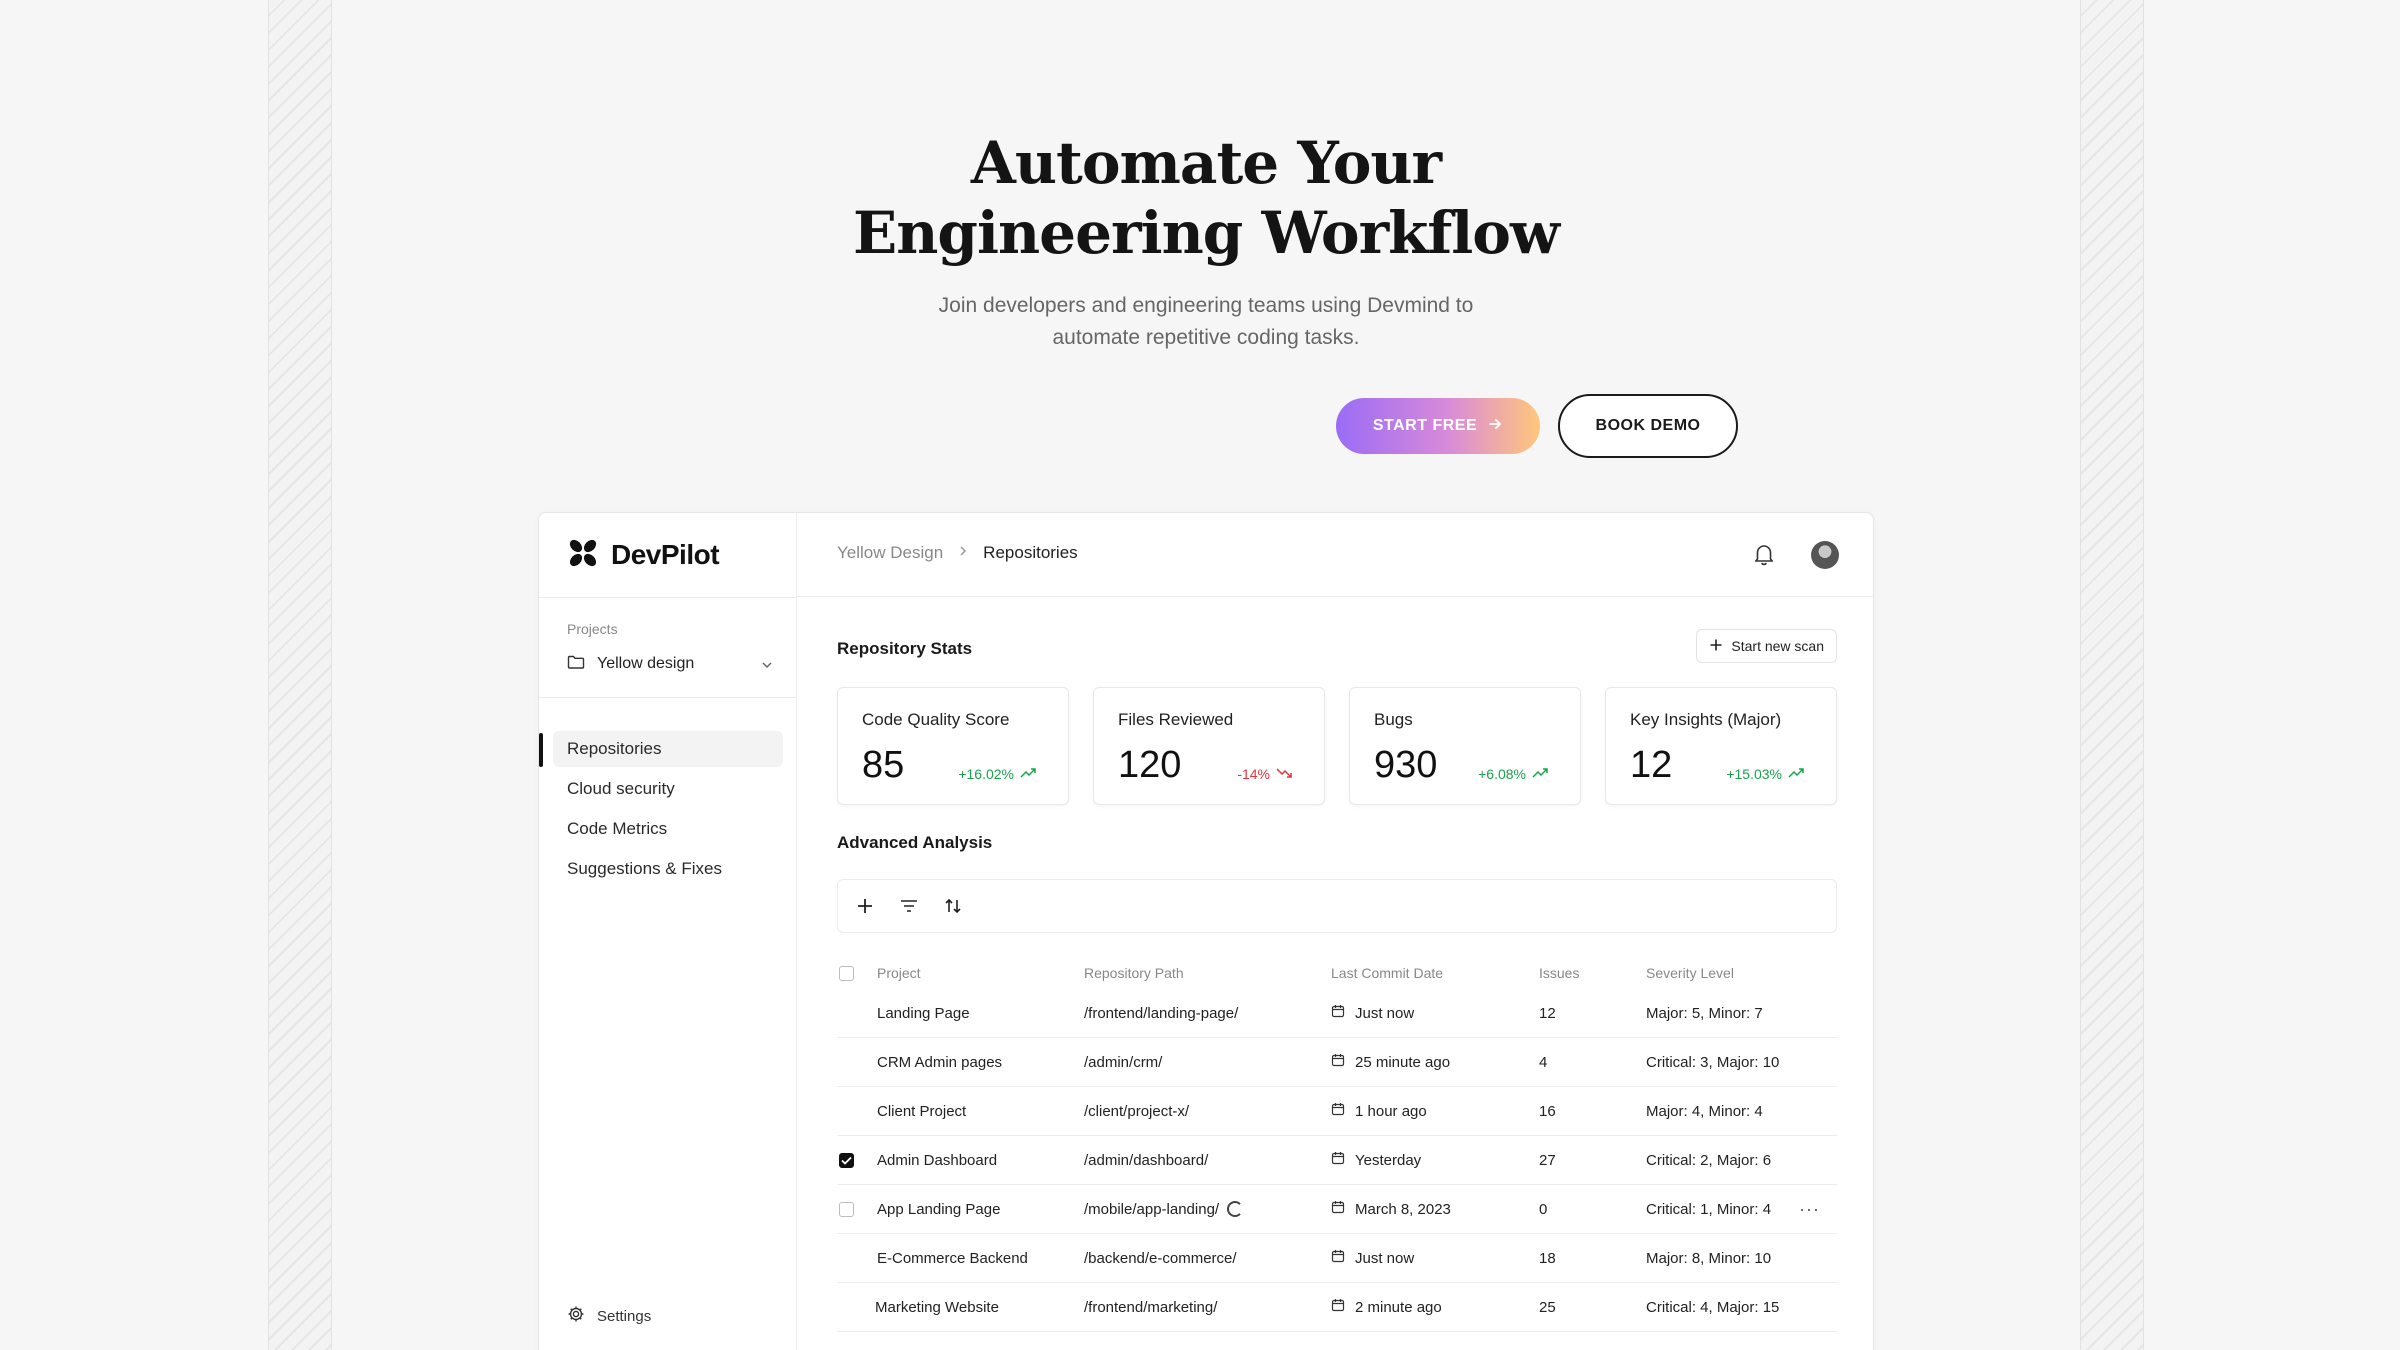 The width and height of the screenshot is (2400, 1350). What do you see at coordinates (899, 973) in the screenshot?
I see `column-header-project: Project` at bounding box center [899, 973].